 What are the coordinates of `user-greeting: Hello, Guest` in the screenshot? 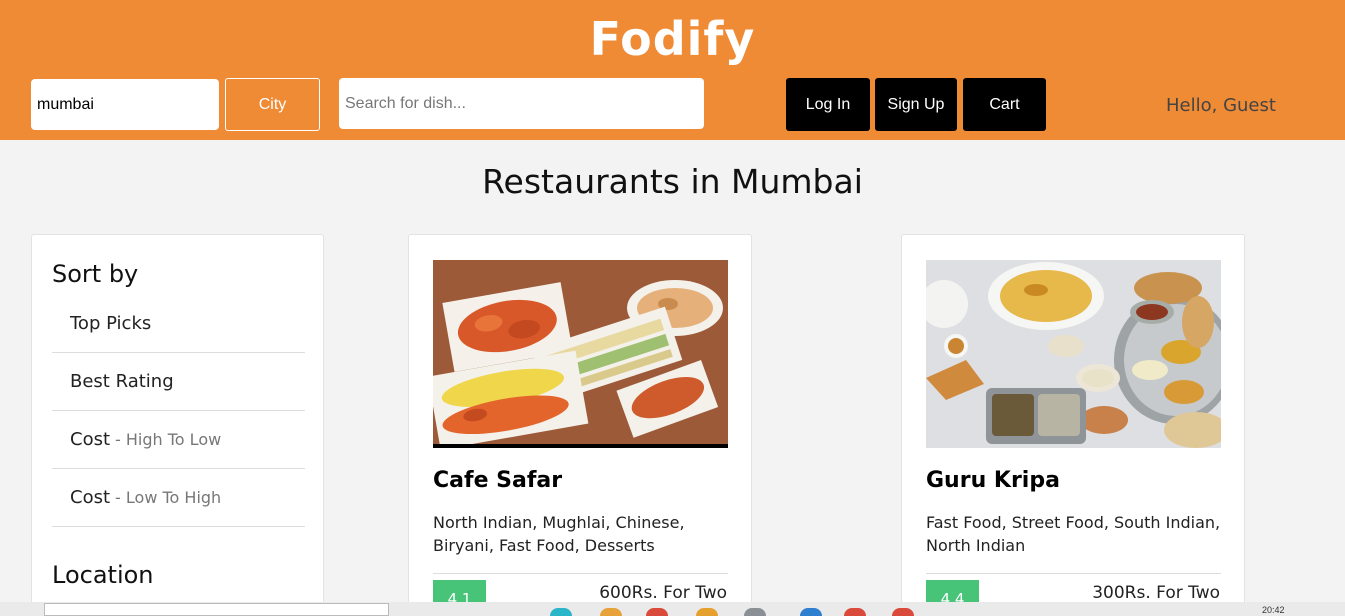 It's located at (1221, 105).